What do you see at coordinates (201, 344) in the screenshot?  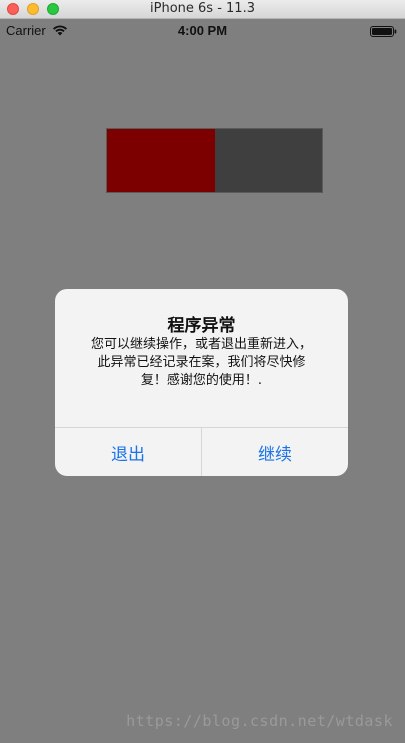 I see `alert-message-line: 您可以继续操作，或者退出重新进入，` at bounding box center [201, 344].